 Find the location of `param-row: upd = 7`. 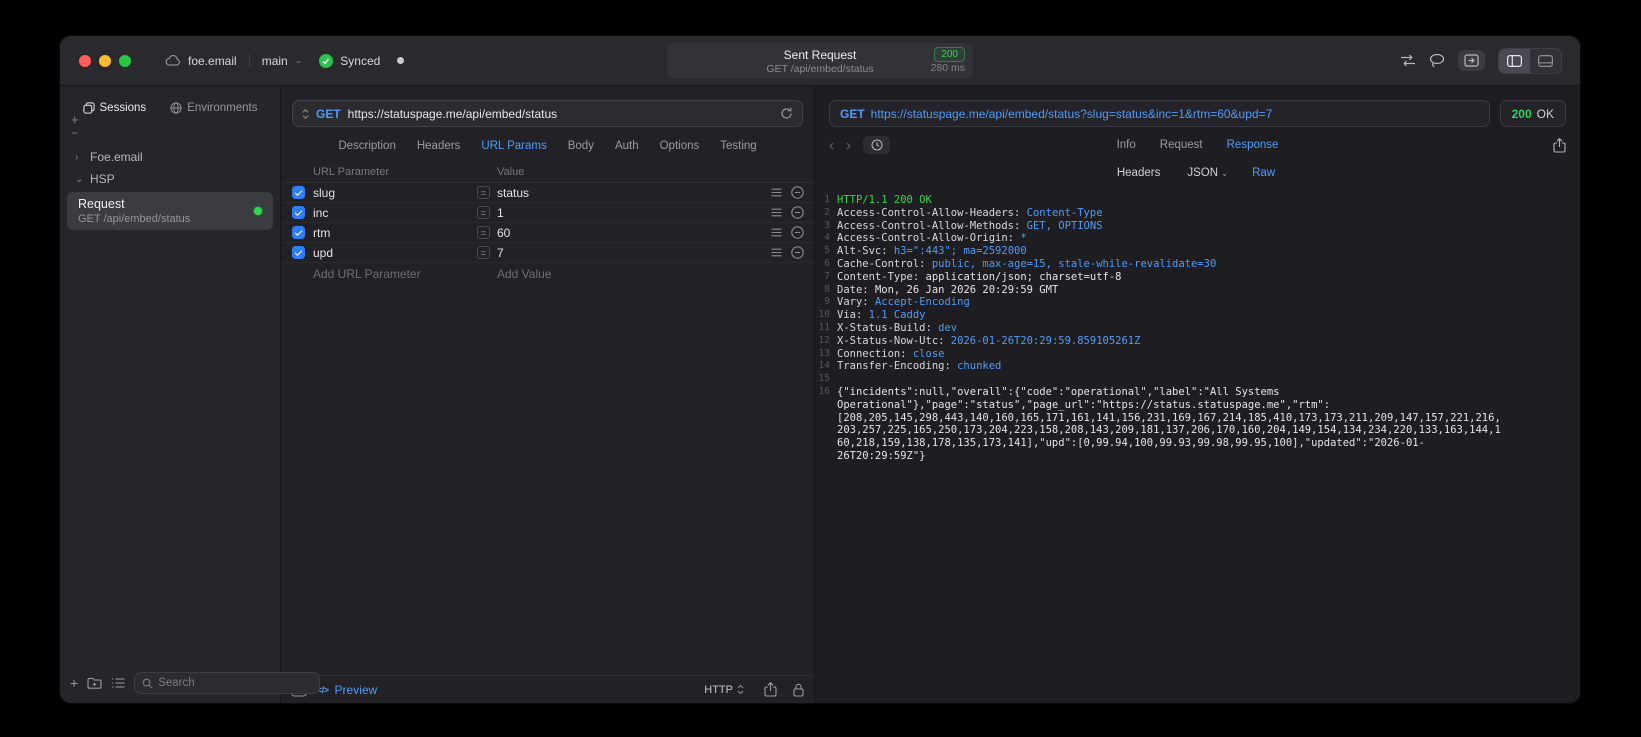

param-row: upd = 7 is located at coordinates (547, 253).